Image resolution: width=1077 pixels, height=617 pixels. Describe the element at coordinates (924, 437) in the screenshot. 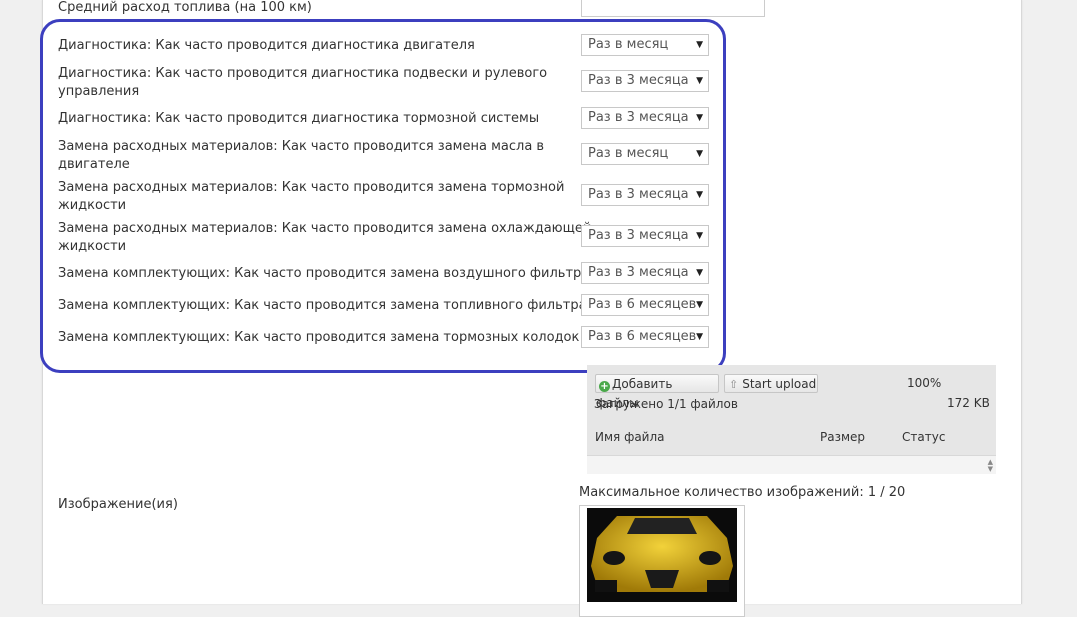

I see `col-status: Статус` at that location.